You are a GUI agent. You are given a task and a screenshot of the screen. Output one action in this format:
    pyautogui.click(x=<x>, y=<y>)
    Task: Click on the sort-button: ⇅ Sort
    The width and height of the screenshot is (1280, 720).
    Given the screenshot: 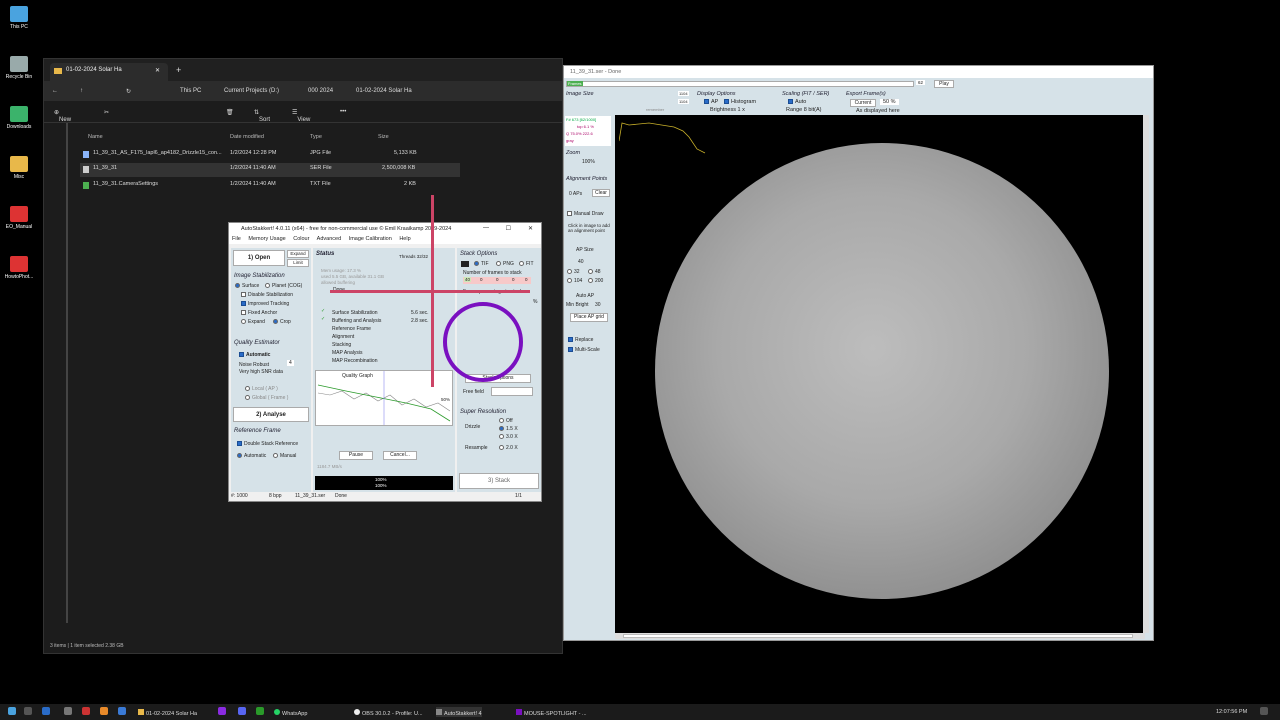 What is the action you would take?
    pyautogui.click(x=262, y=116)
    